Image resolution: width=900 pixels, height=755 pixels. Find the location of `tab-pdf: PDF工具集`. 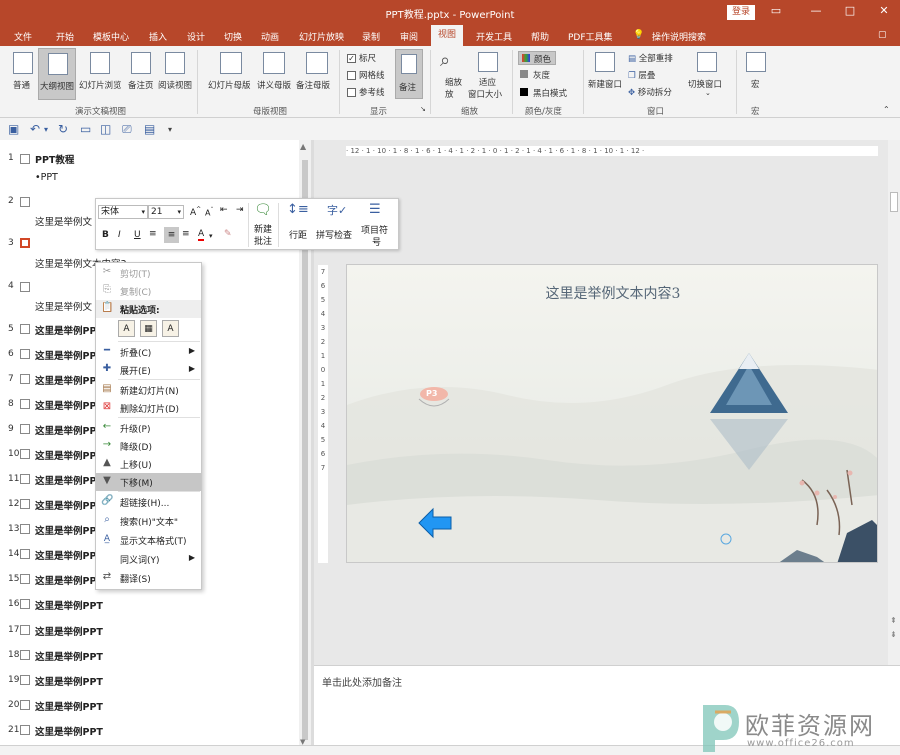

tab-pdf: PDF工具集 is located at coordinates (590, 36).